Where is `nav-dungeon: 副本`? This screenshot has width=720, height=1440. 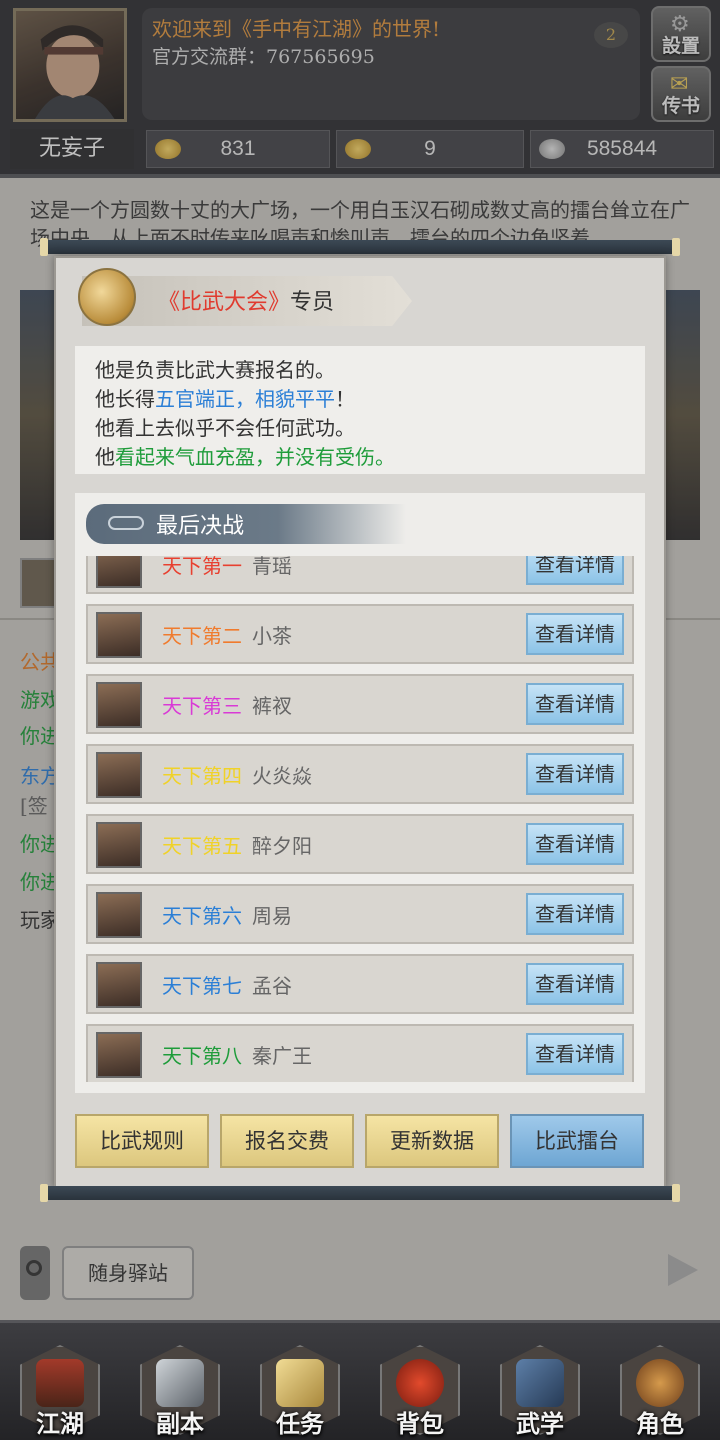 nav-dungeon: 副本 is located at coordinates (180, 1391).